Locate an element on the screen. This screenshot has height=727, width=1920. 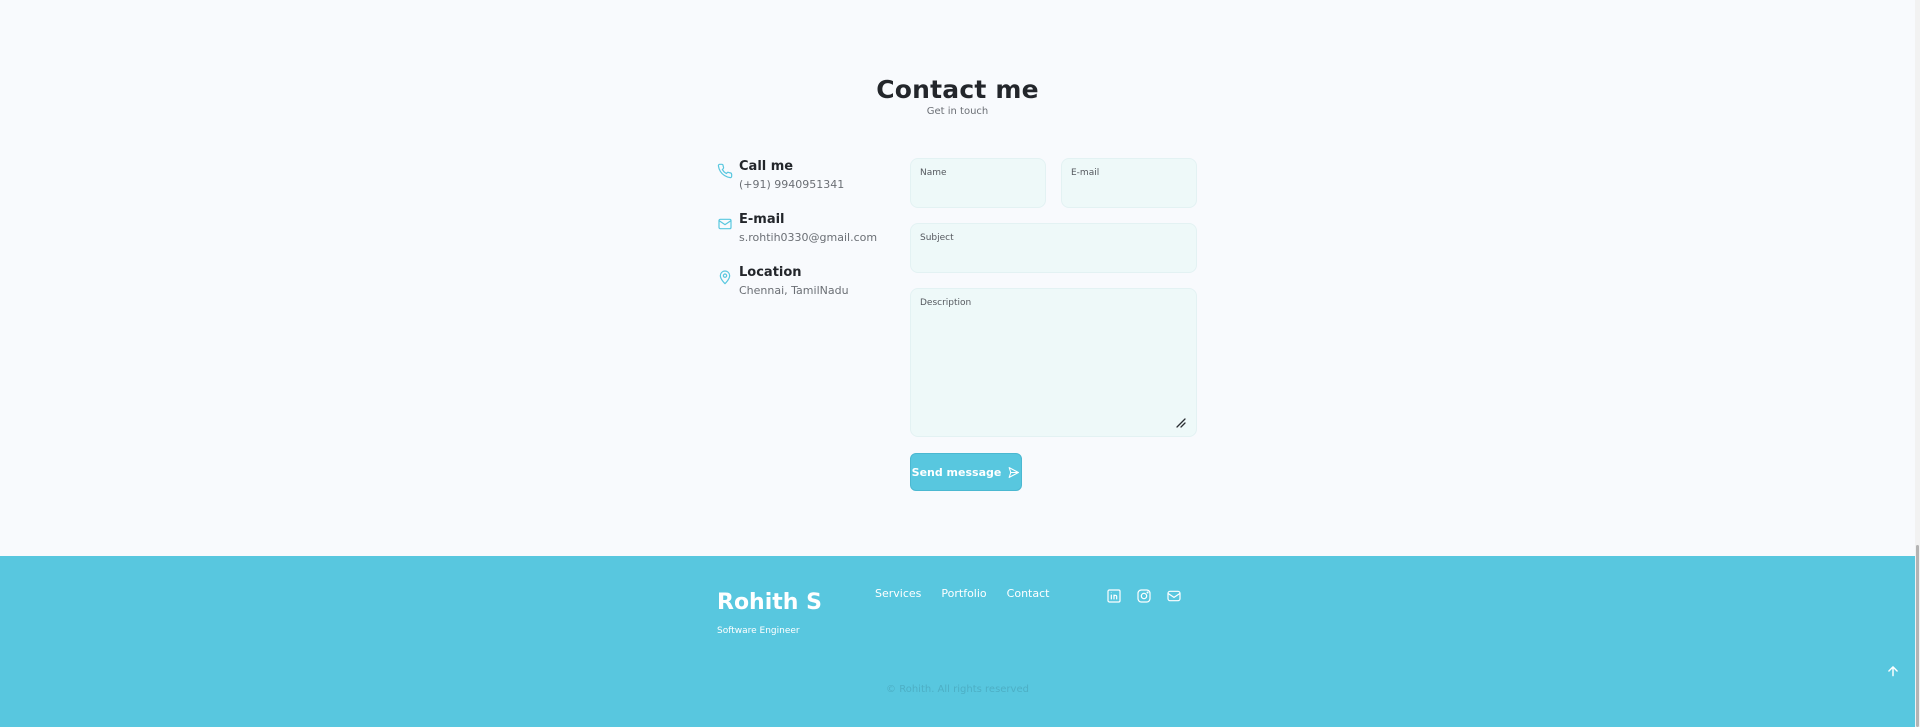
footer-link-services: Services is located at coordinates (898, 593).